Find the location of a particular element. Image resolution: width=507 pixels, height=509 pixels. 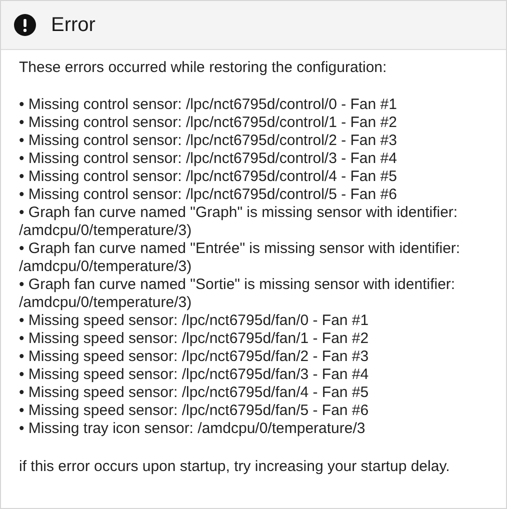

error-item: • Graph fan curve named "Graph" is missing sensor with identifier: /amdcpu/0/temperature/3) is located at coordinates (239, 222).